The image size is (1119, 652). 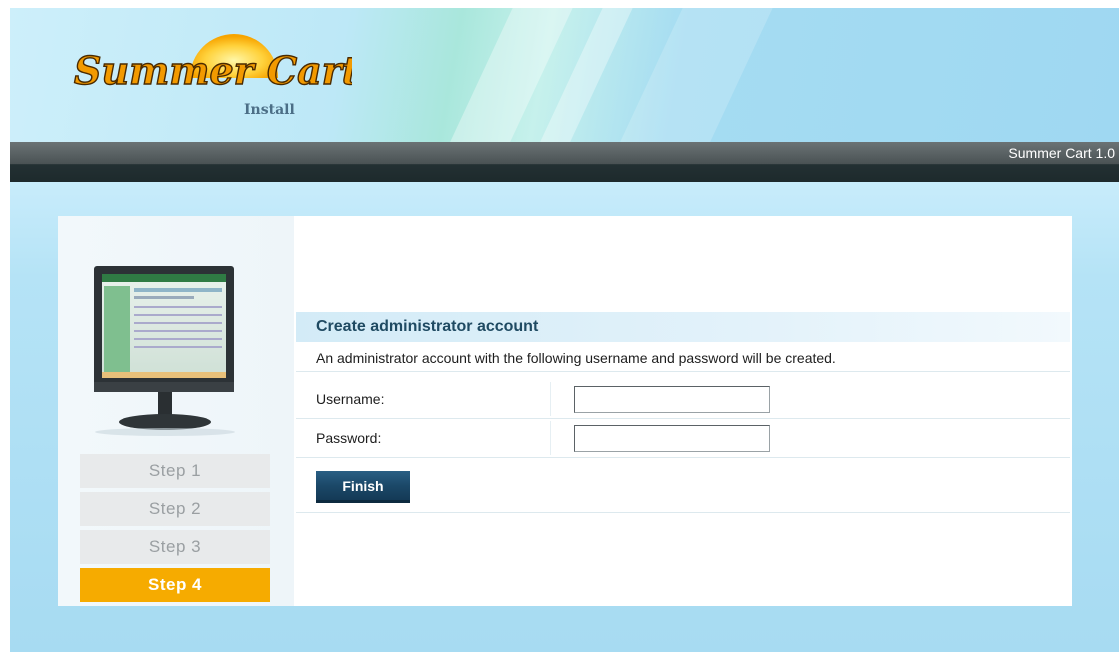 I want to click on username-field, so click(x=672, y=399).